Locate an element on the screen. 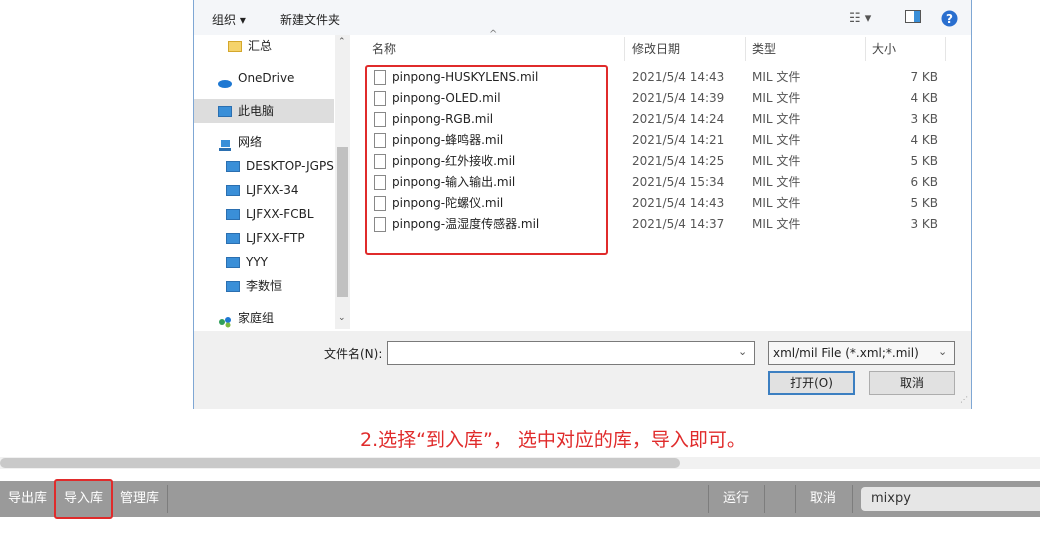 The image size is (1040, 553). filename-label: 文件名(N): is located at coordinates (353, 354).